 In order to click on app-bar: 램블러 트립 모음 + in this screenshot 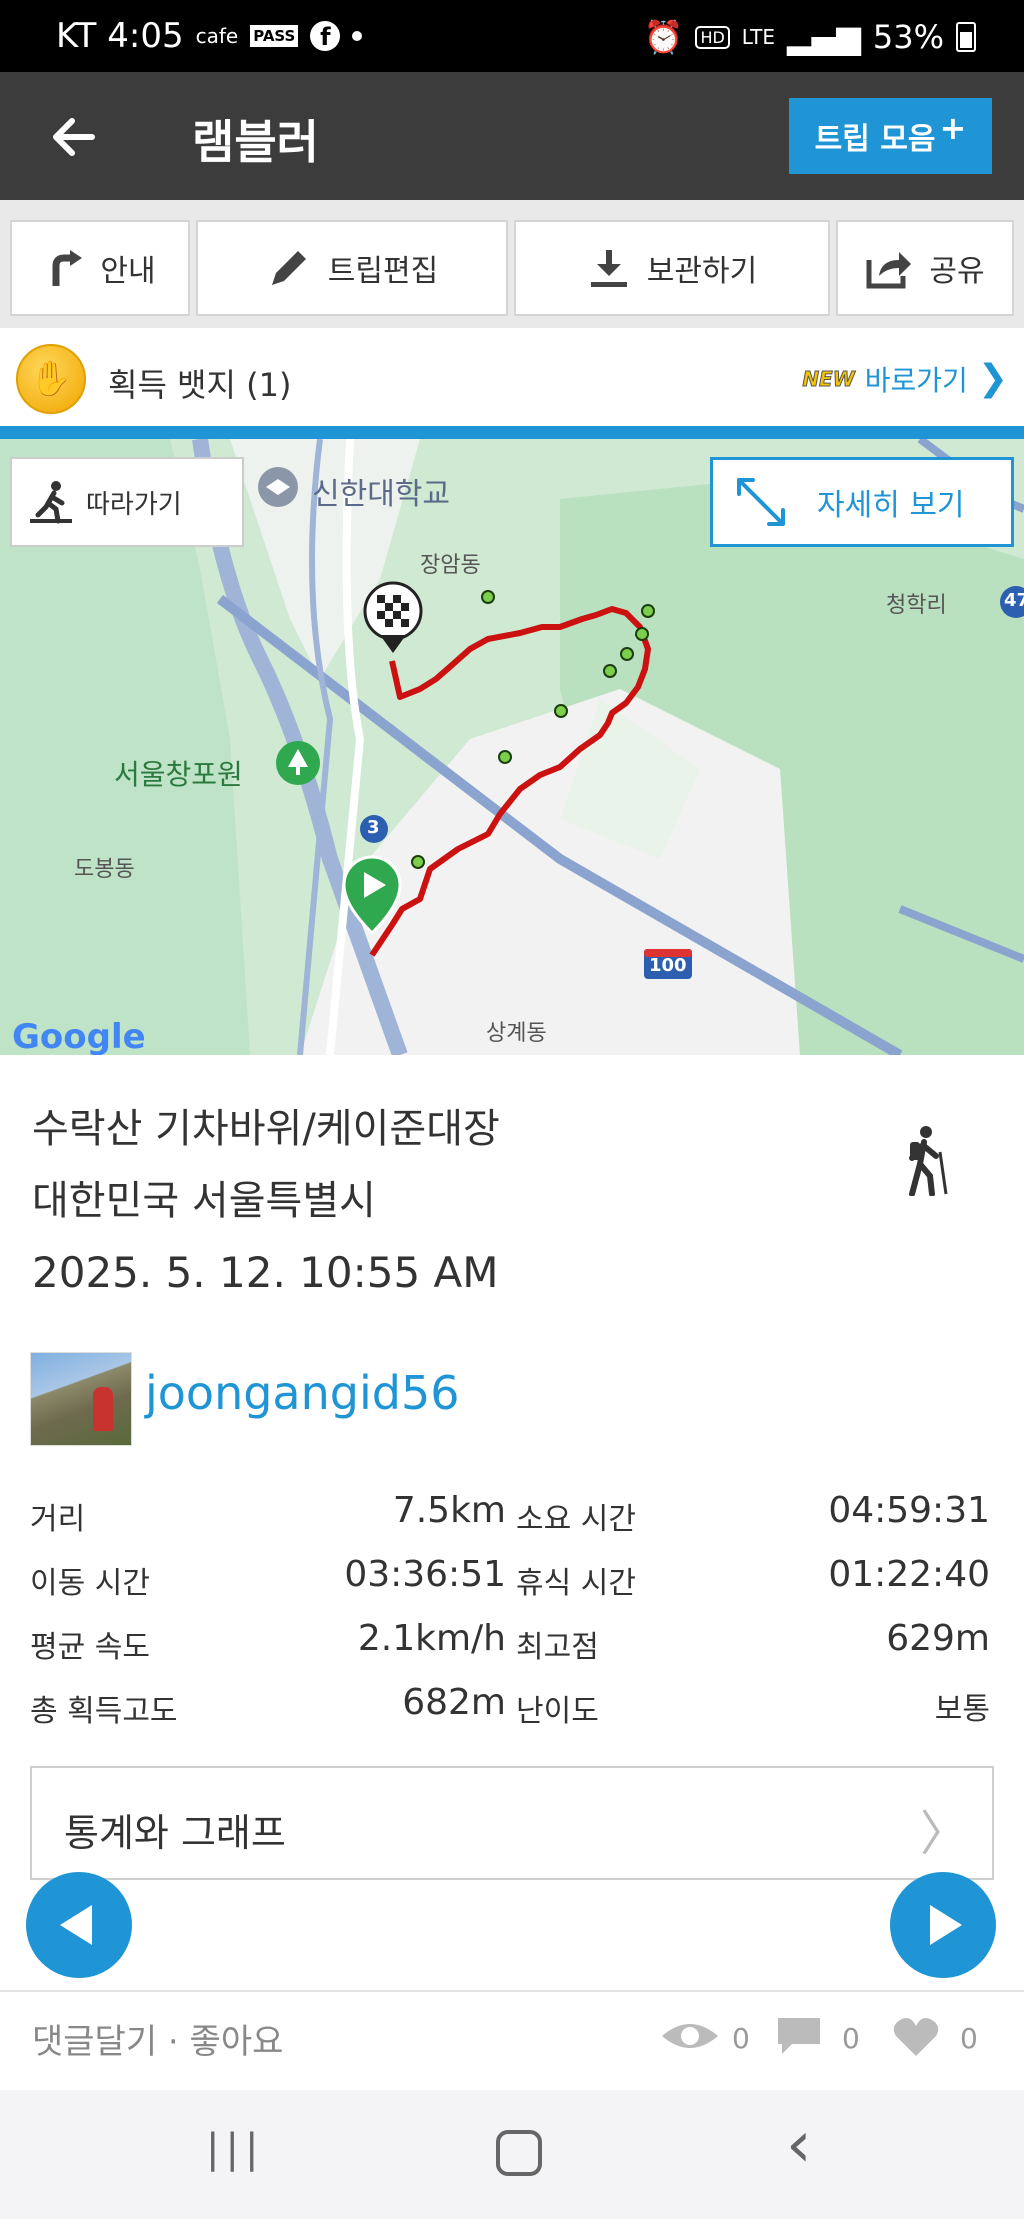, I will do `click(512, 136)`.